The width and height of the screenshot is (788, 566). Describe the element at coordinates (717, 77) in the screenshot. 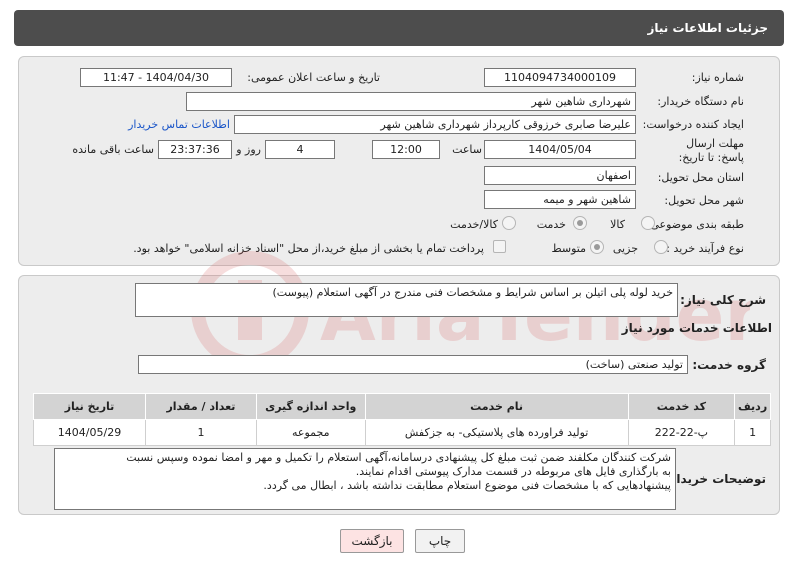

I see `need-number-label: شماره نیاز:` at that location.